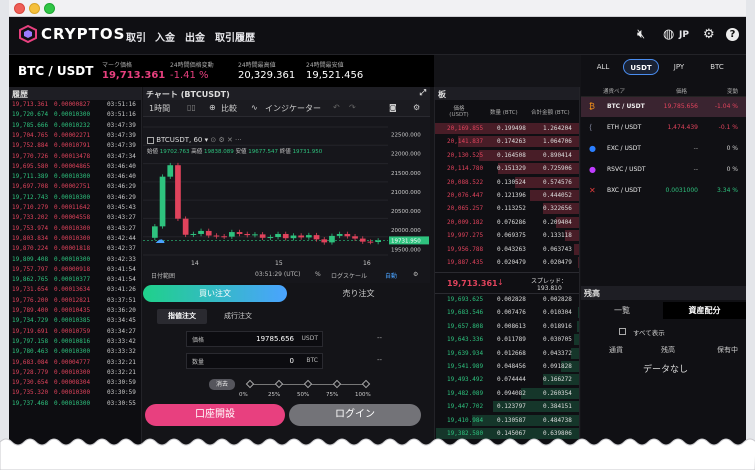 This screenshot has height=470, width=755. Describe the element at coordinates (507, 299) in the screenshot. I see `bid-row: 19,693.625 0.002828 0.002828` at that location.